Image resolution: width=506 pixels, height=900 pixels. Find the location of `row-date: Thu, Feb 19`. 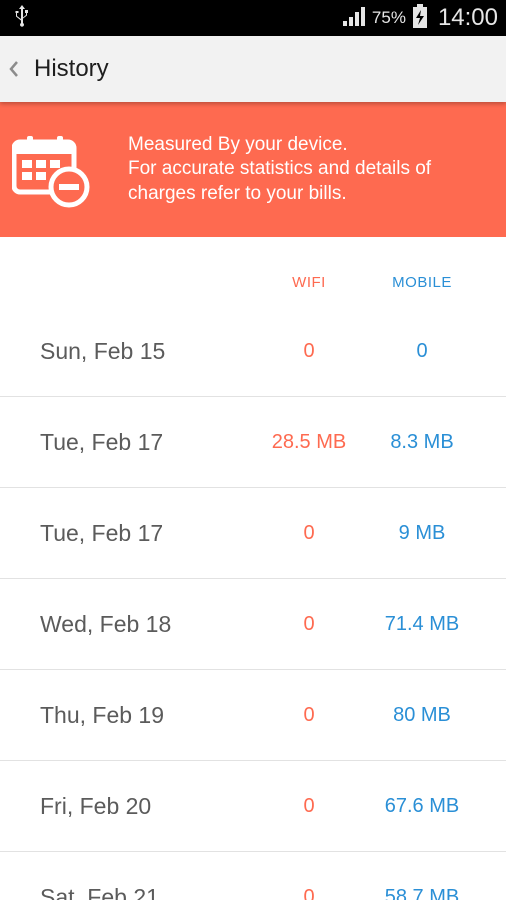

row-date: Thu, Feb 19 is located at coordinates (102, 715).